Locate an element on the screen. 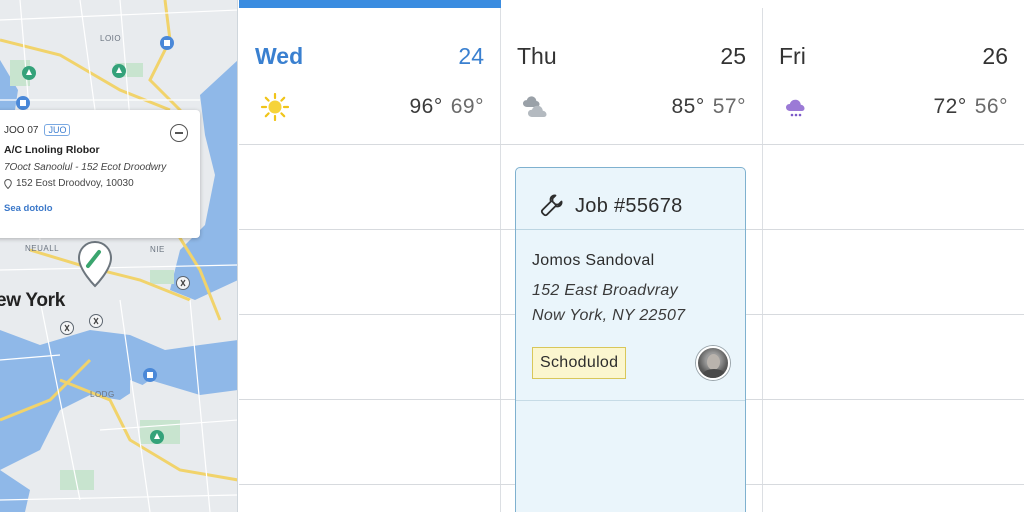  day-date: 26 is located at coordinates (995, 56).